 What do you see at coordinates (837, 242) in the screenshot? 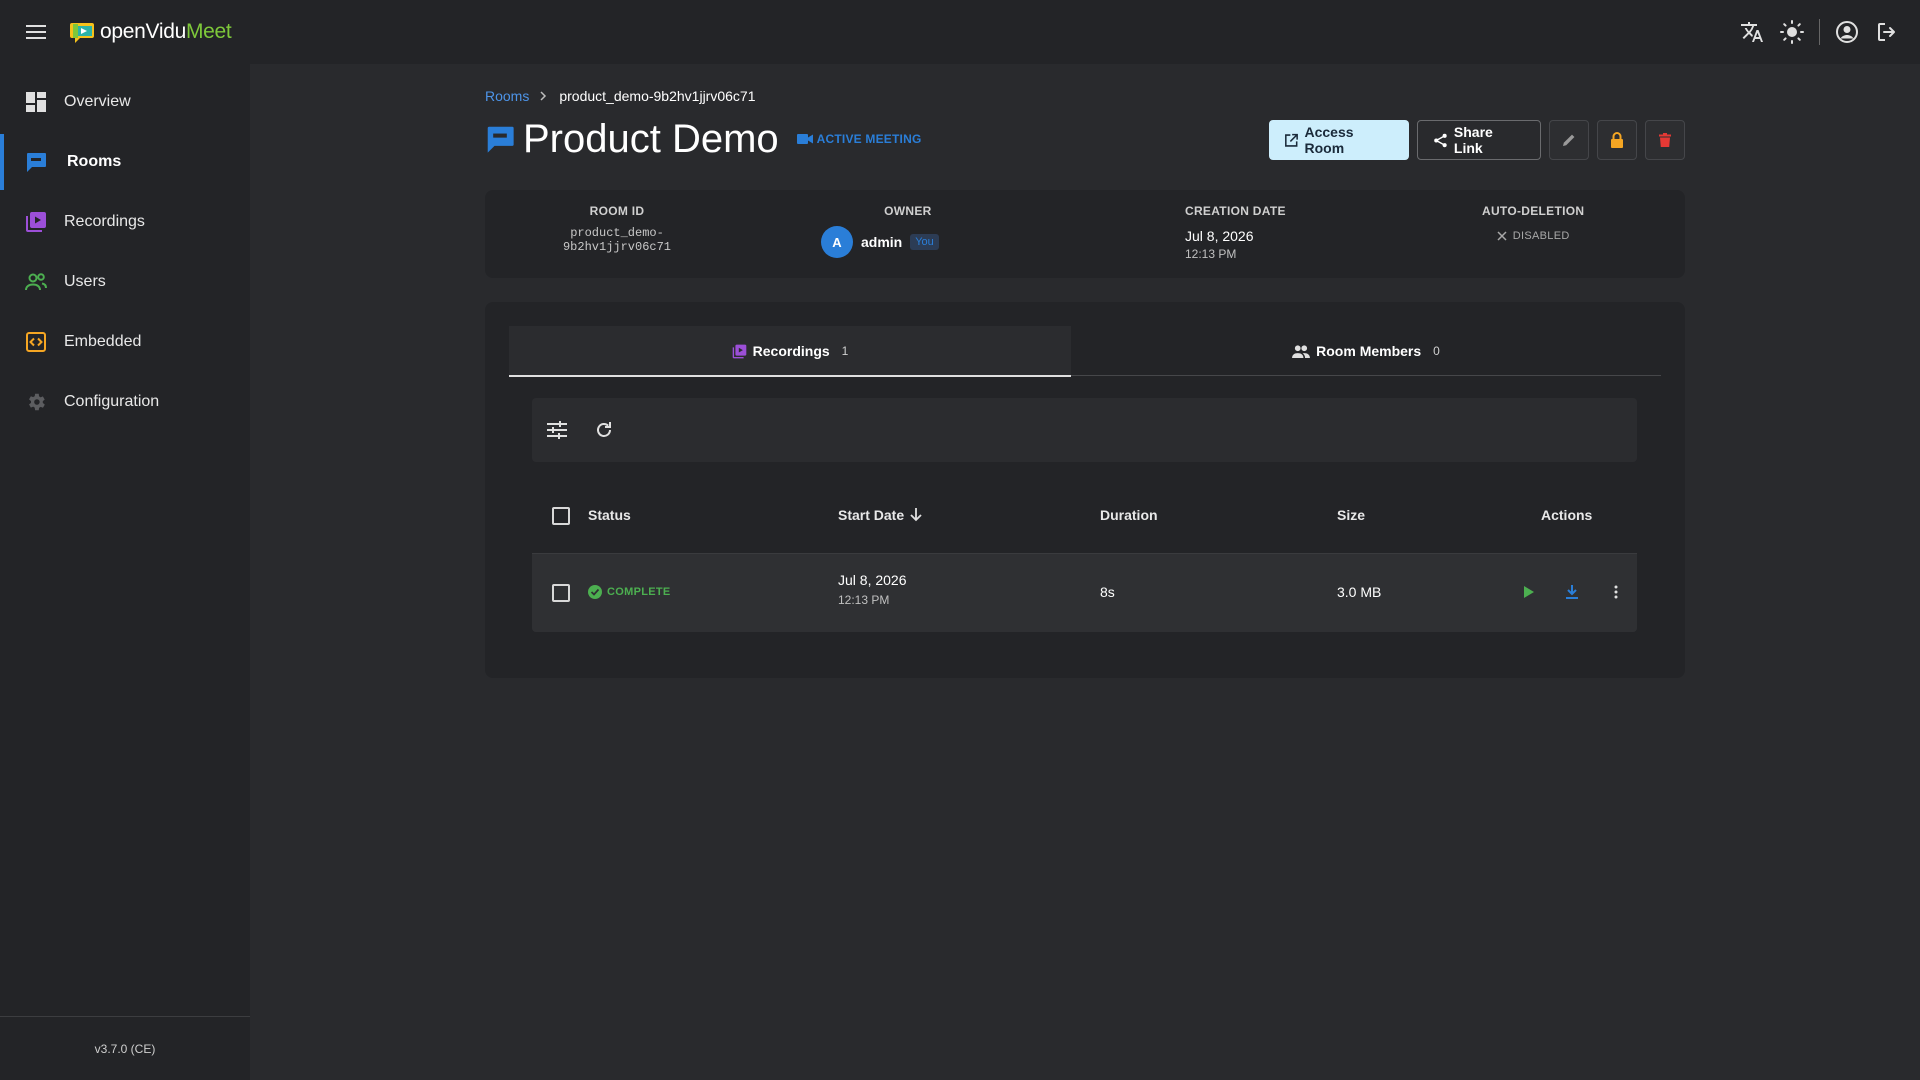
I see `avatar: A` at bounding box center [837, 242].